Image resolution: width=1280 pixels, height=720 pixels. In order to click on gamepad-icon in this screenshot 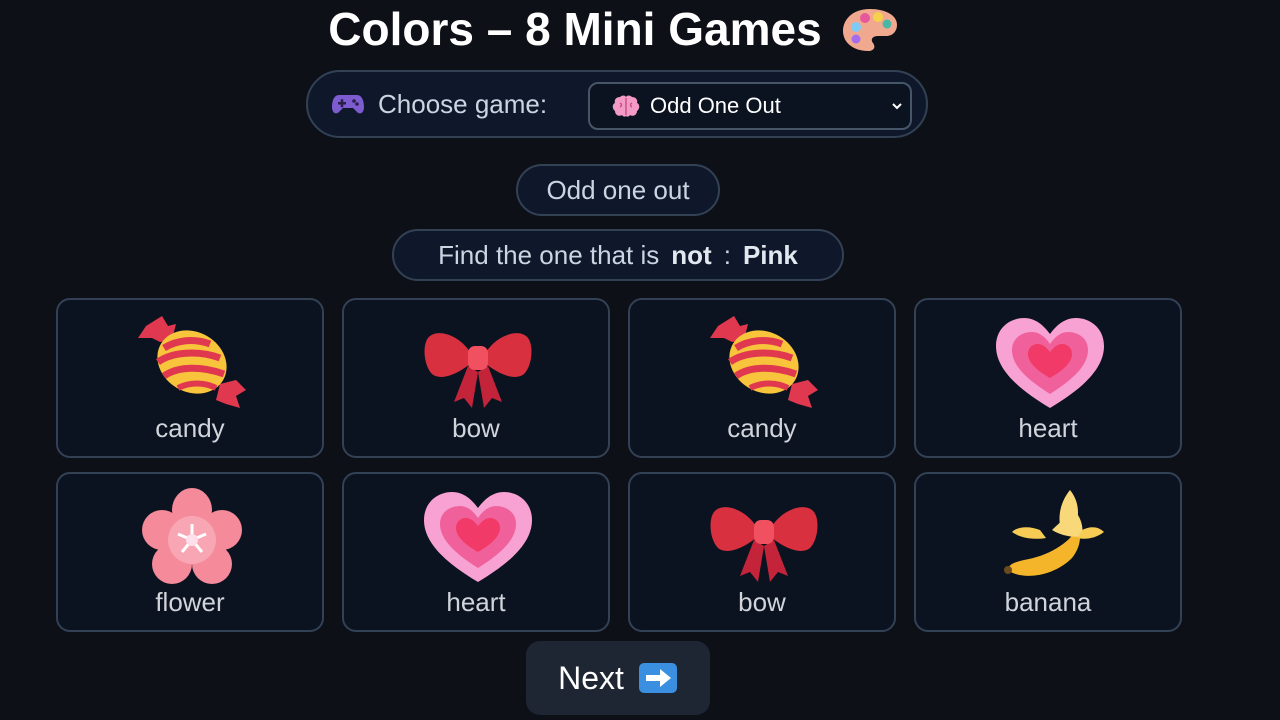, I will do `click(348, 104)`.